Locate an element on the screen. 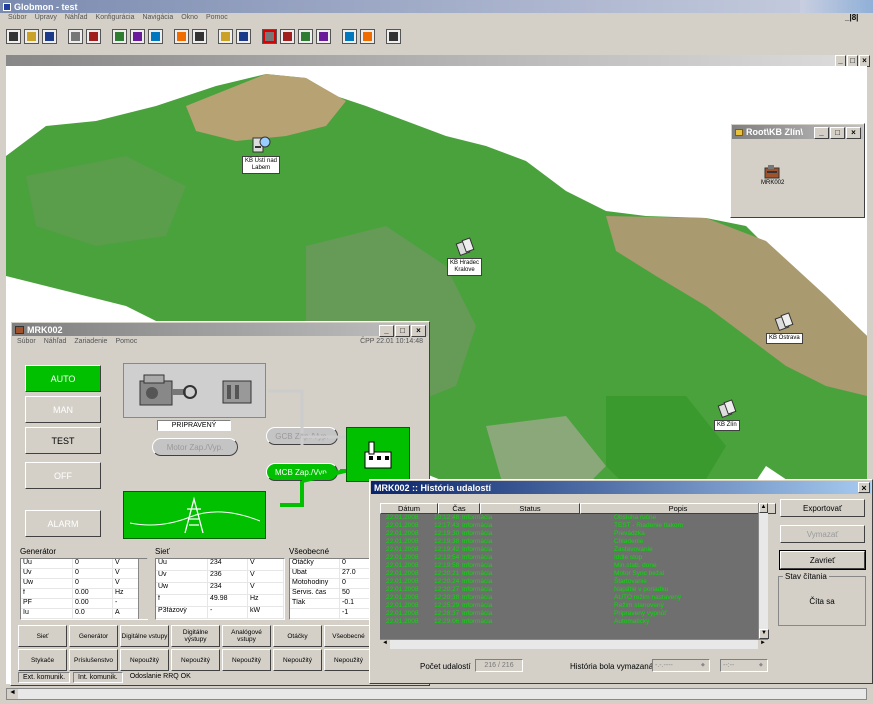 Image resolution: width=873 pixels, height=704 pixels. history-hscroll: ◄ ► is located at coordinates (574, 644).